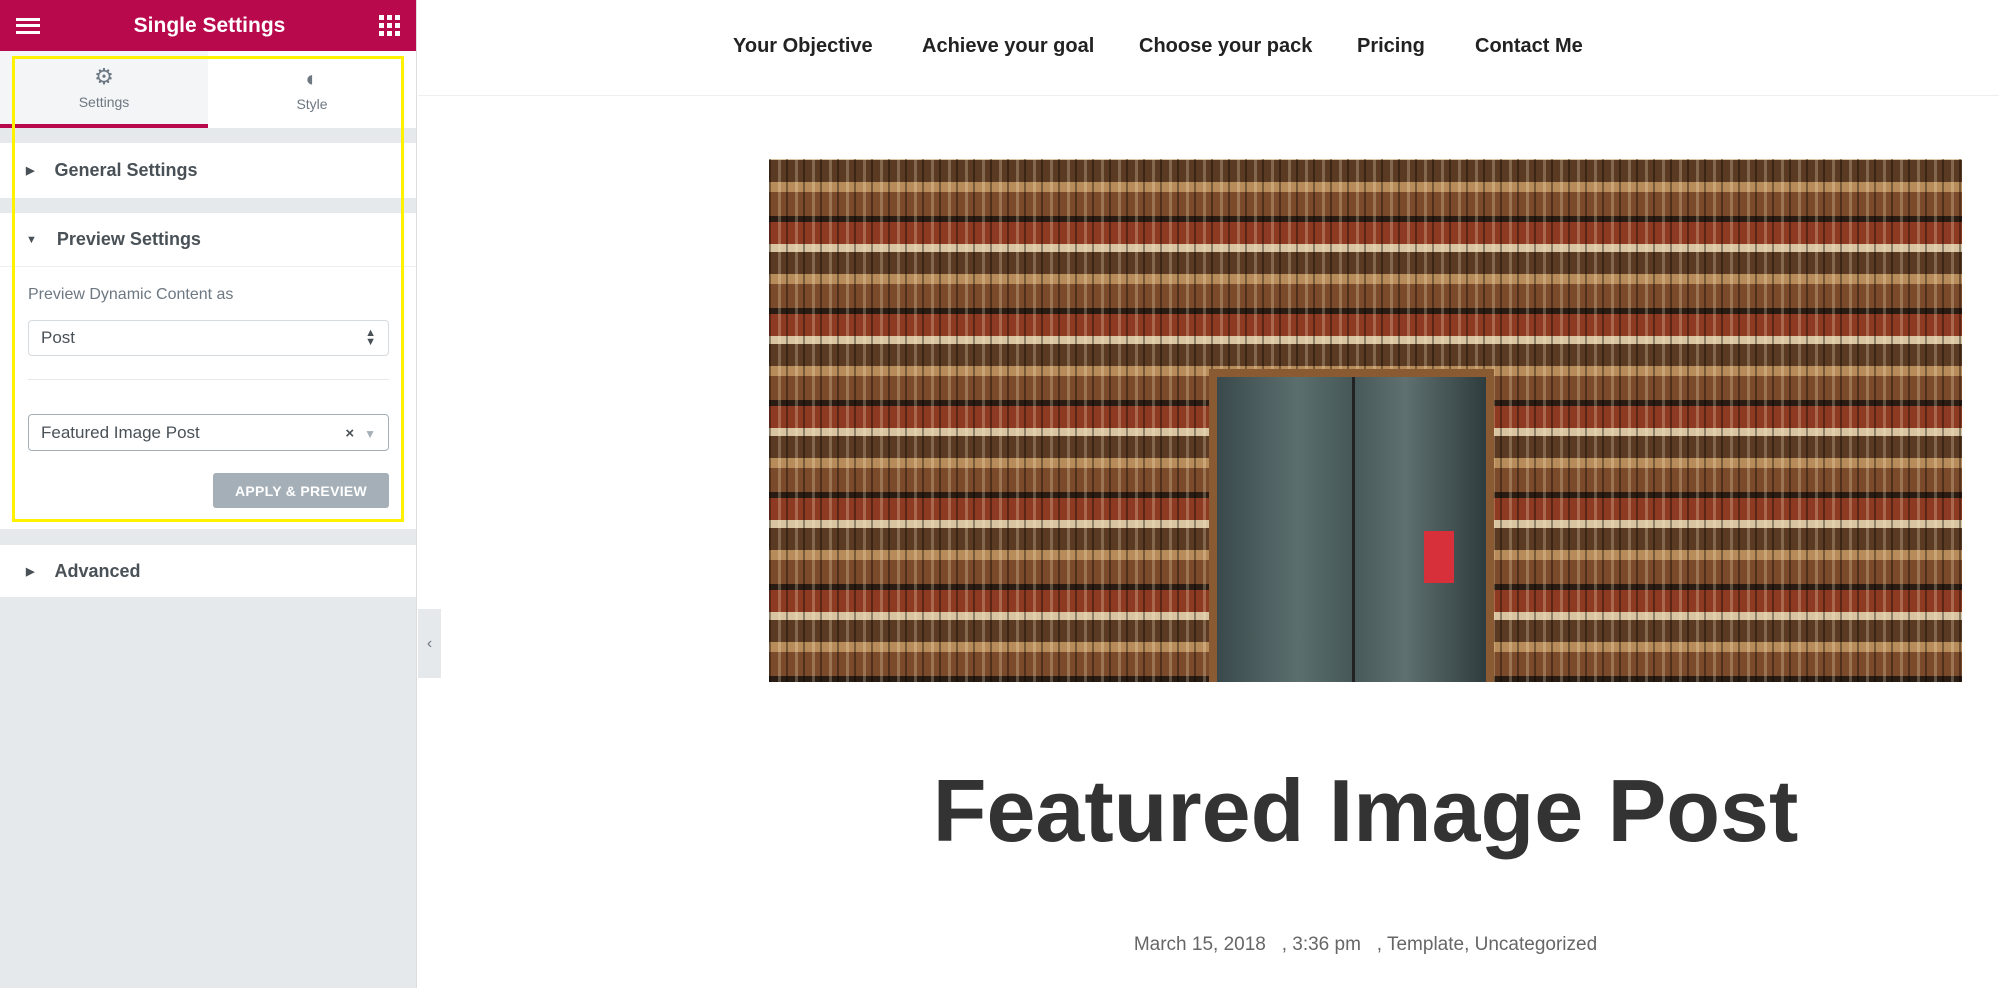 The height and width of the screenshot is (988, 1999). I want to click on post-date: March 15, 2018, so click(1199, 944).